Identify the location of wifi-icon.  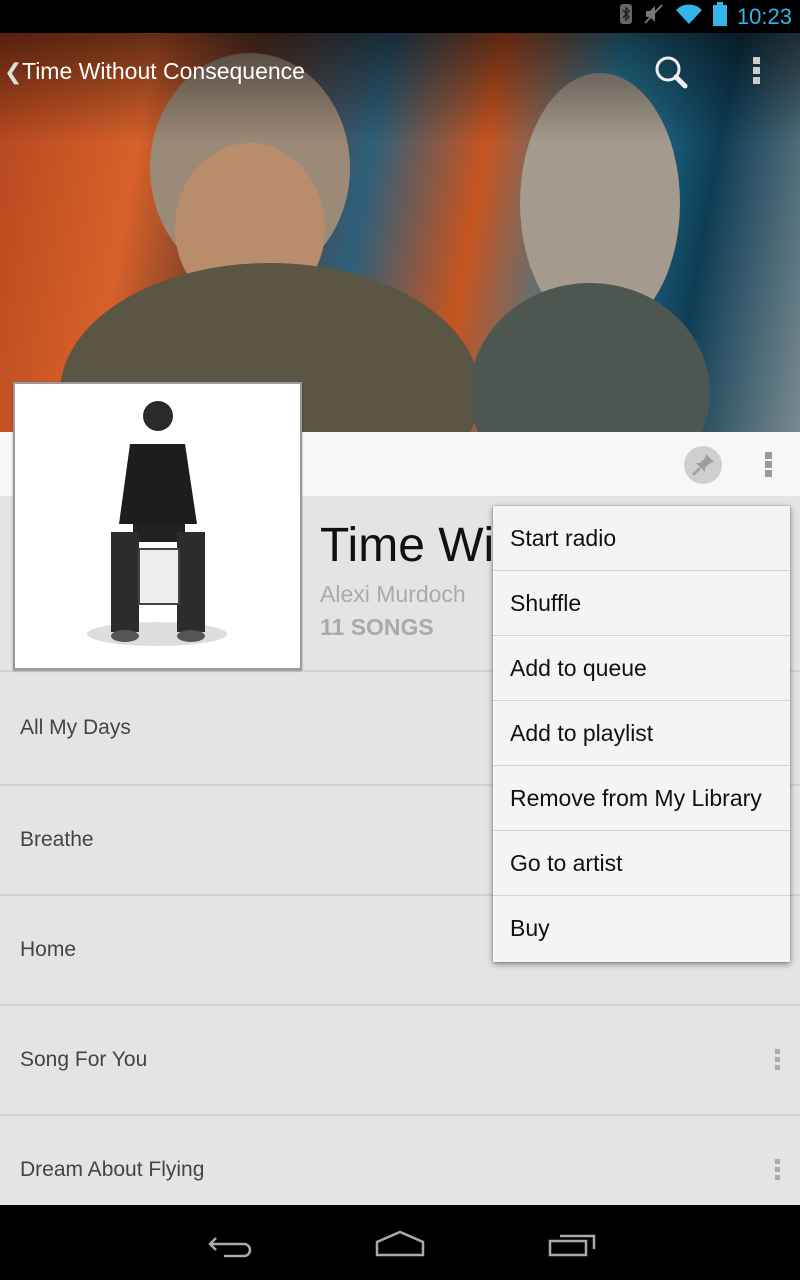
(689, 16).